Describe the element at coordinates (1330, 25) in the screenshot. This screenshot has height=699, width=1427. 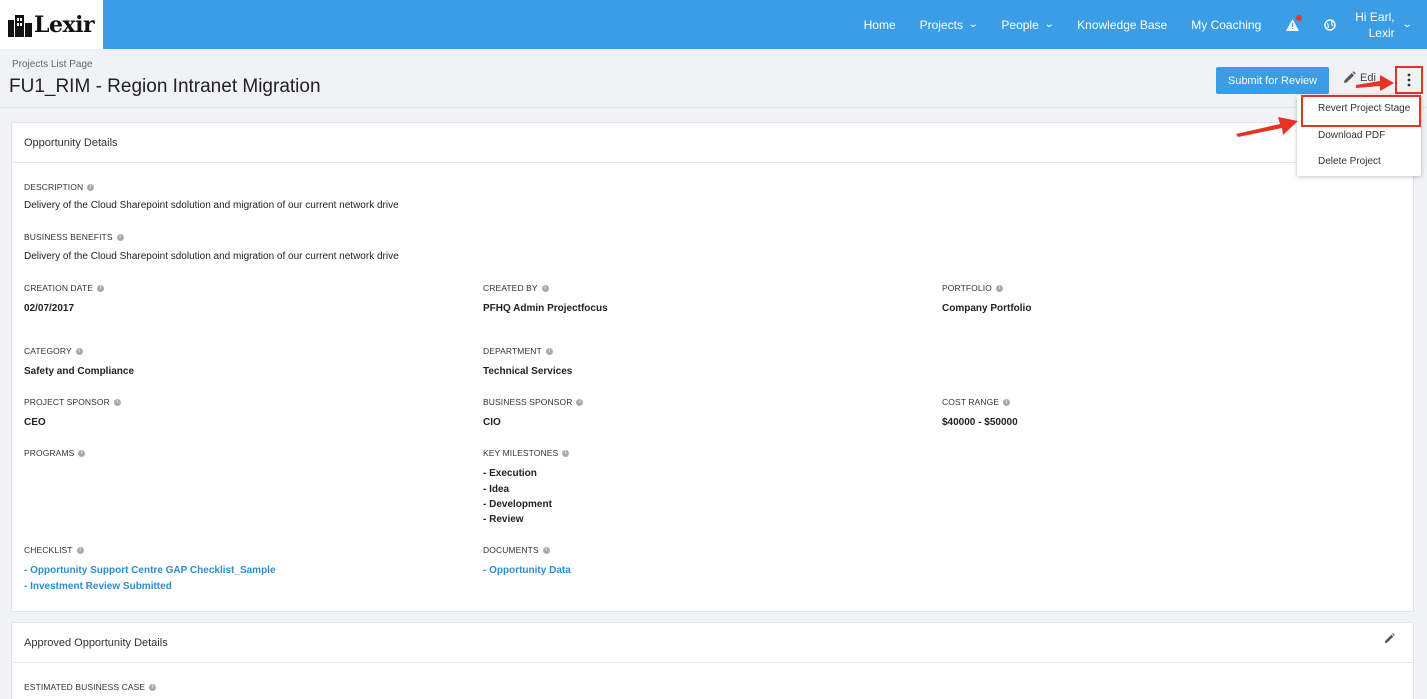
I see `globe-icon` at that location.